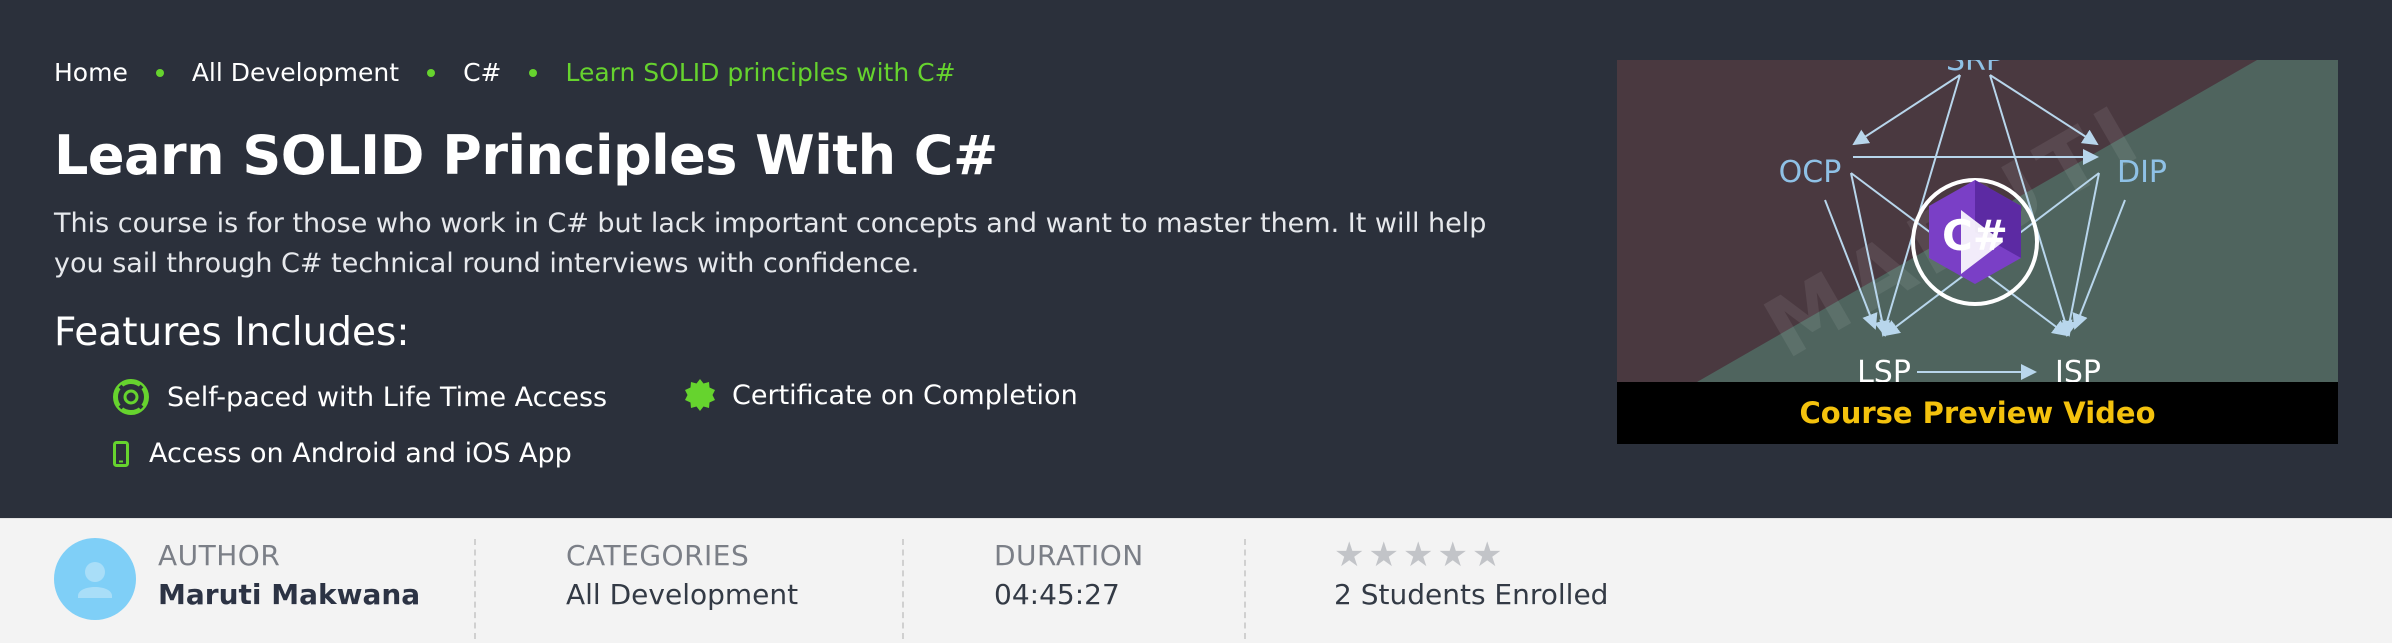  I want to click on mobile-phone-icon, so click(121, 453).